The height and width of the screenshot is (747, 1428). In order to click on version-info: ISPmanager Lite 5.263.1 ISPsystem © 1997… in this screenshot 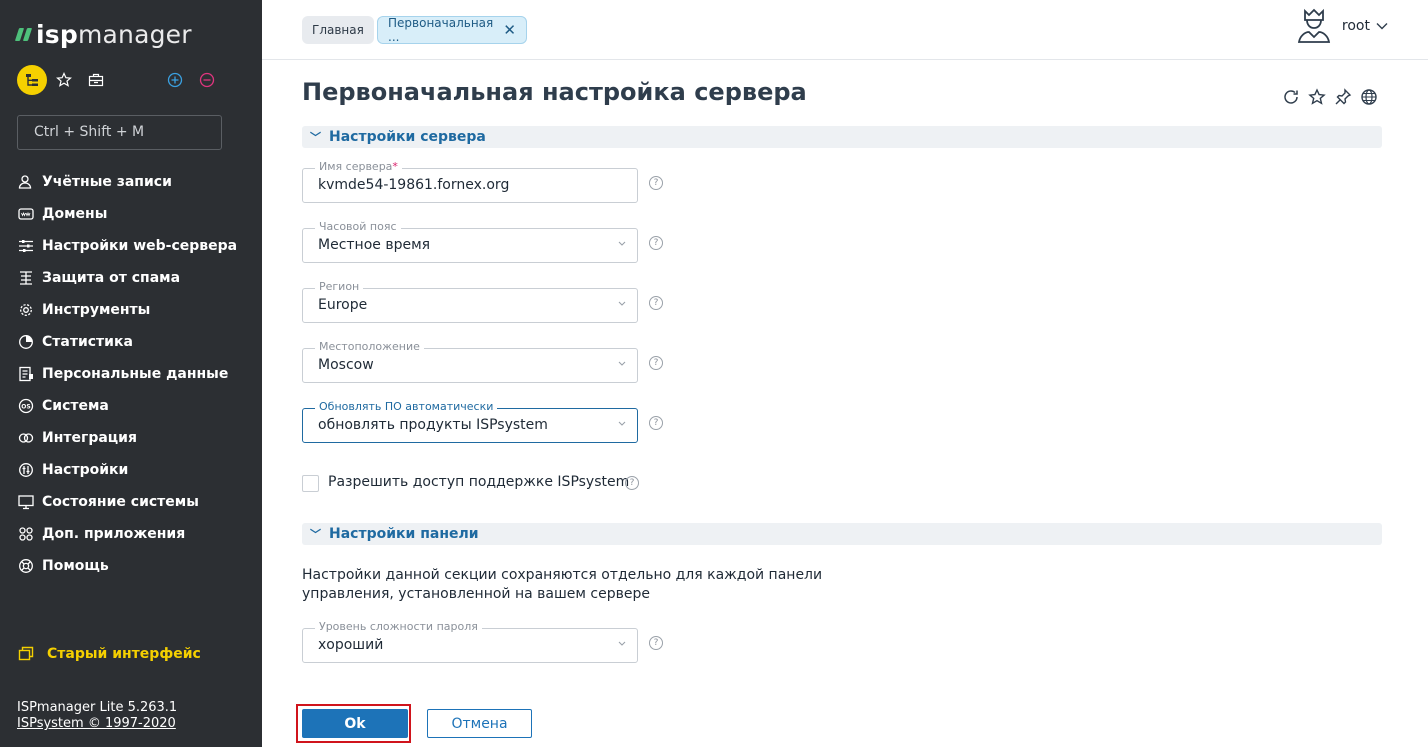, I will do `click(97, 716)`.